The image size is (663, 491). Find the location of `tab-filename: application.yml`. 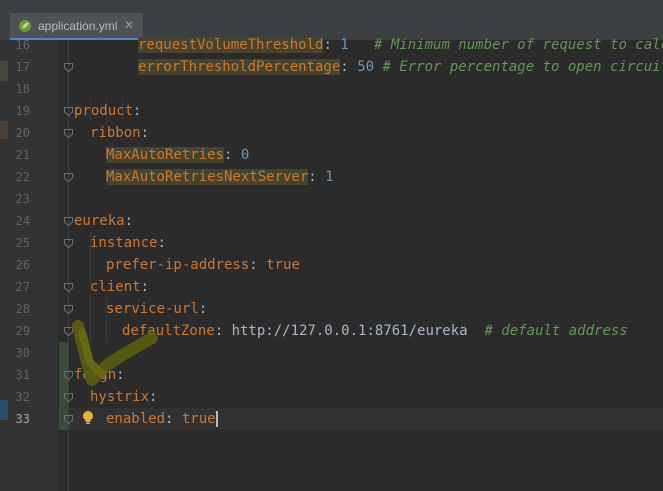

tab-filename: application.yml is located at coordinates (78, 26).